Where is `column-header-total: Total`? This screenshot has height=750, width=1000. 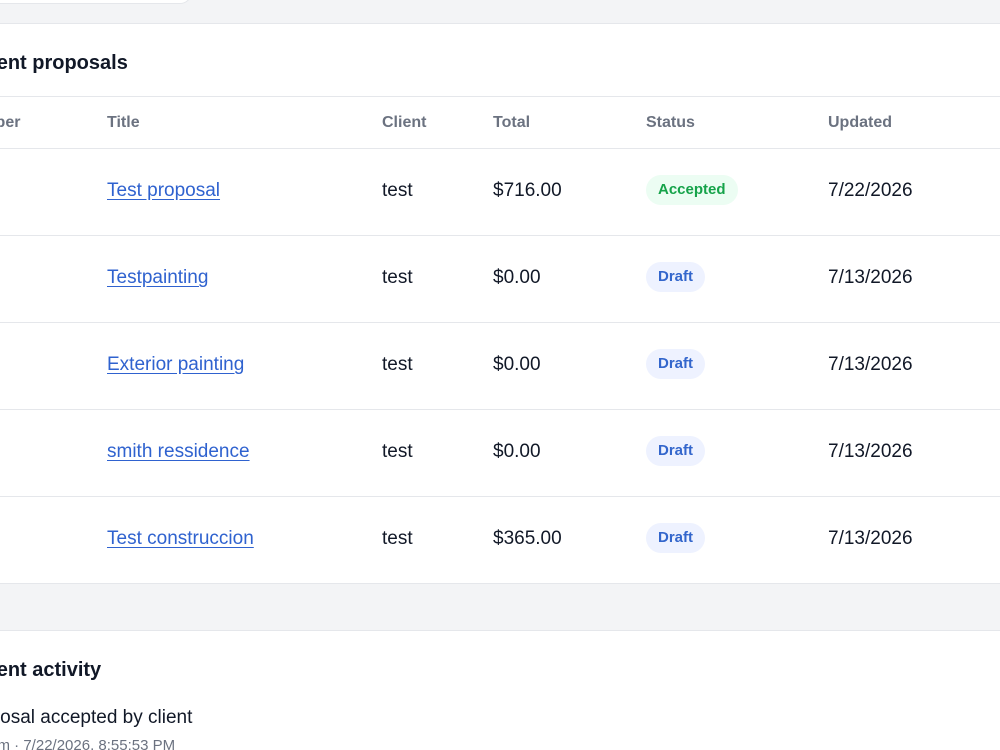 column-header-total: Total is located at coordinates (511, 123).